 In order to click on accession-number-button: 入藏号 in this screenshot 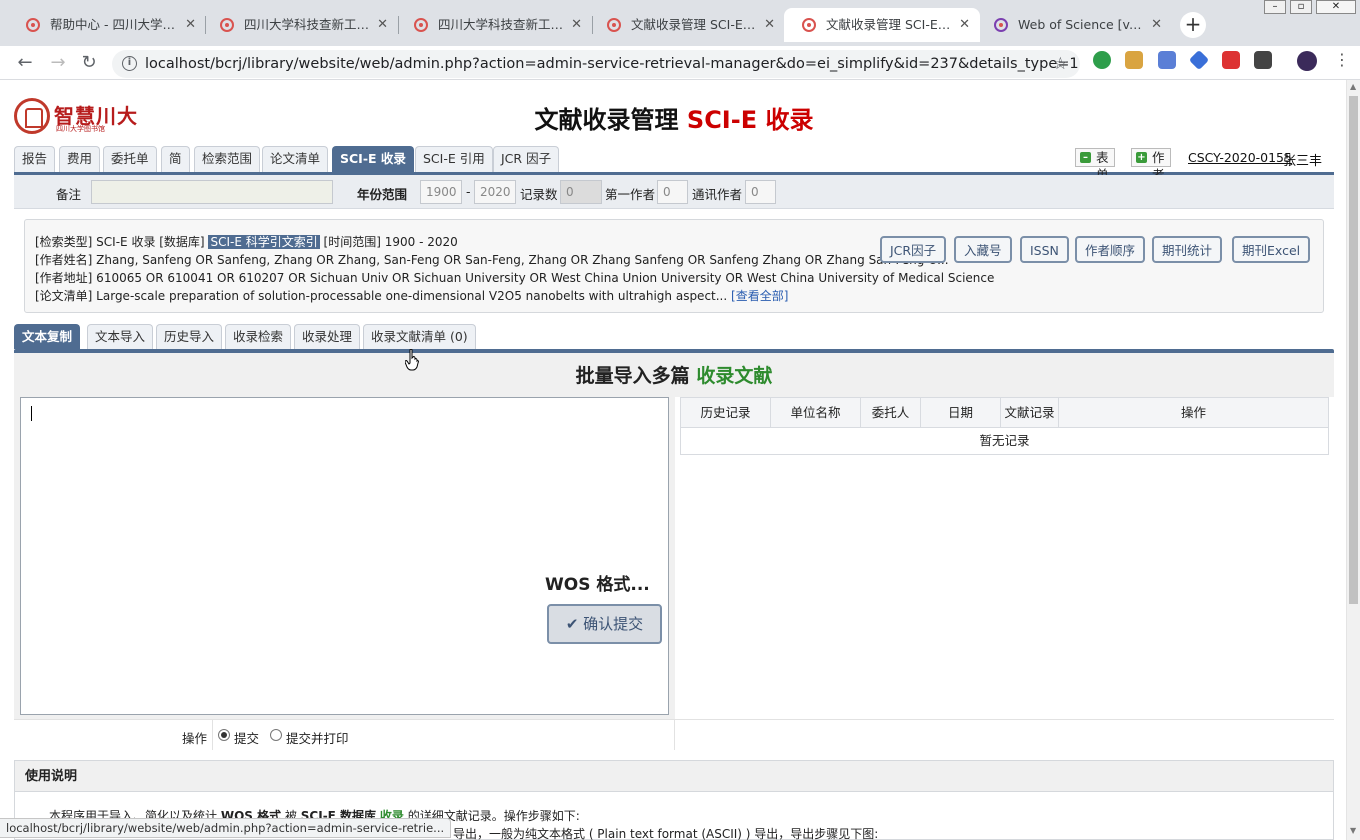, I will do `click(983, 249)`.